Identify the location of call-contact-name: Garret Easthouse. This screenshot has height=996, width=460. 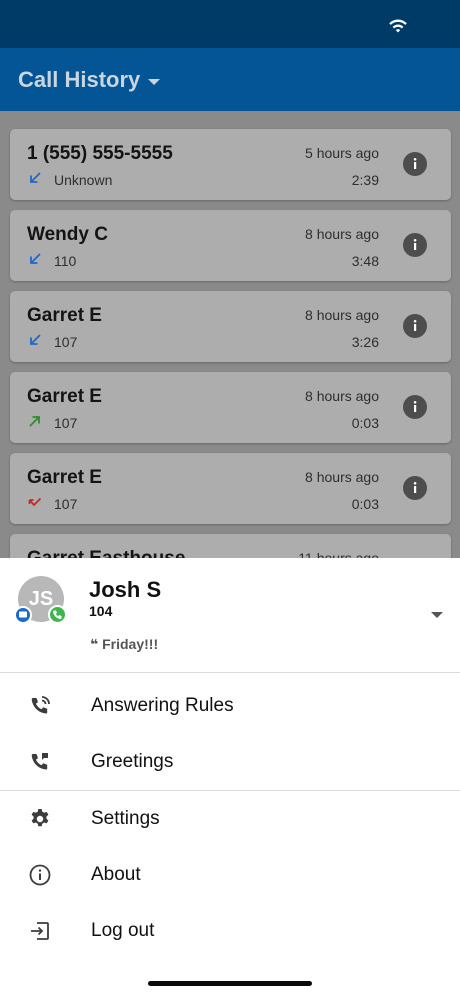
(106, 553).